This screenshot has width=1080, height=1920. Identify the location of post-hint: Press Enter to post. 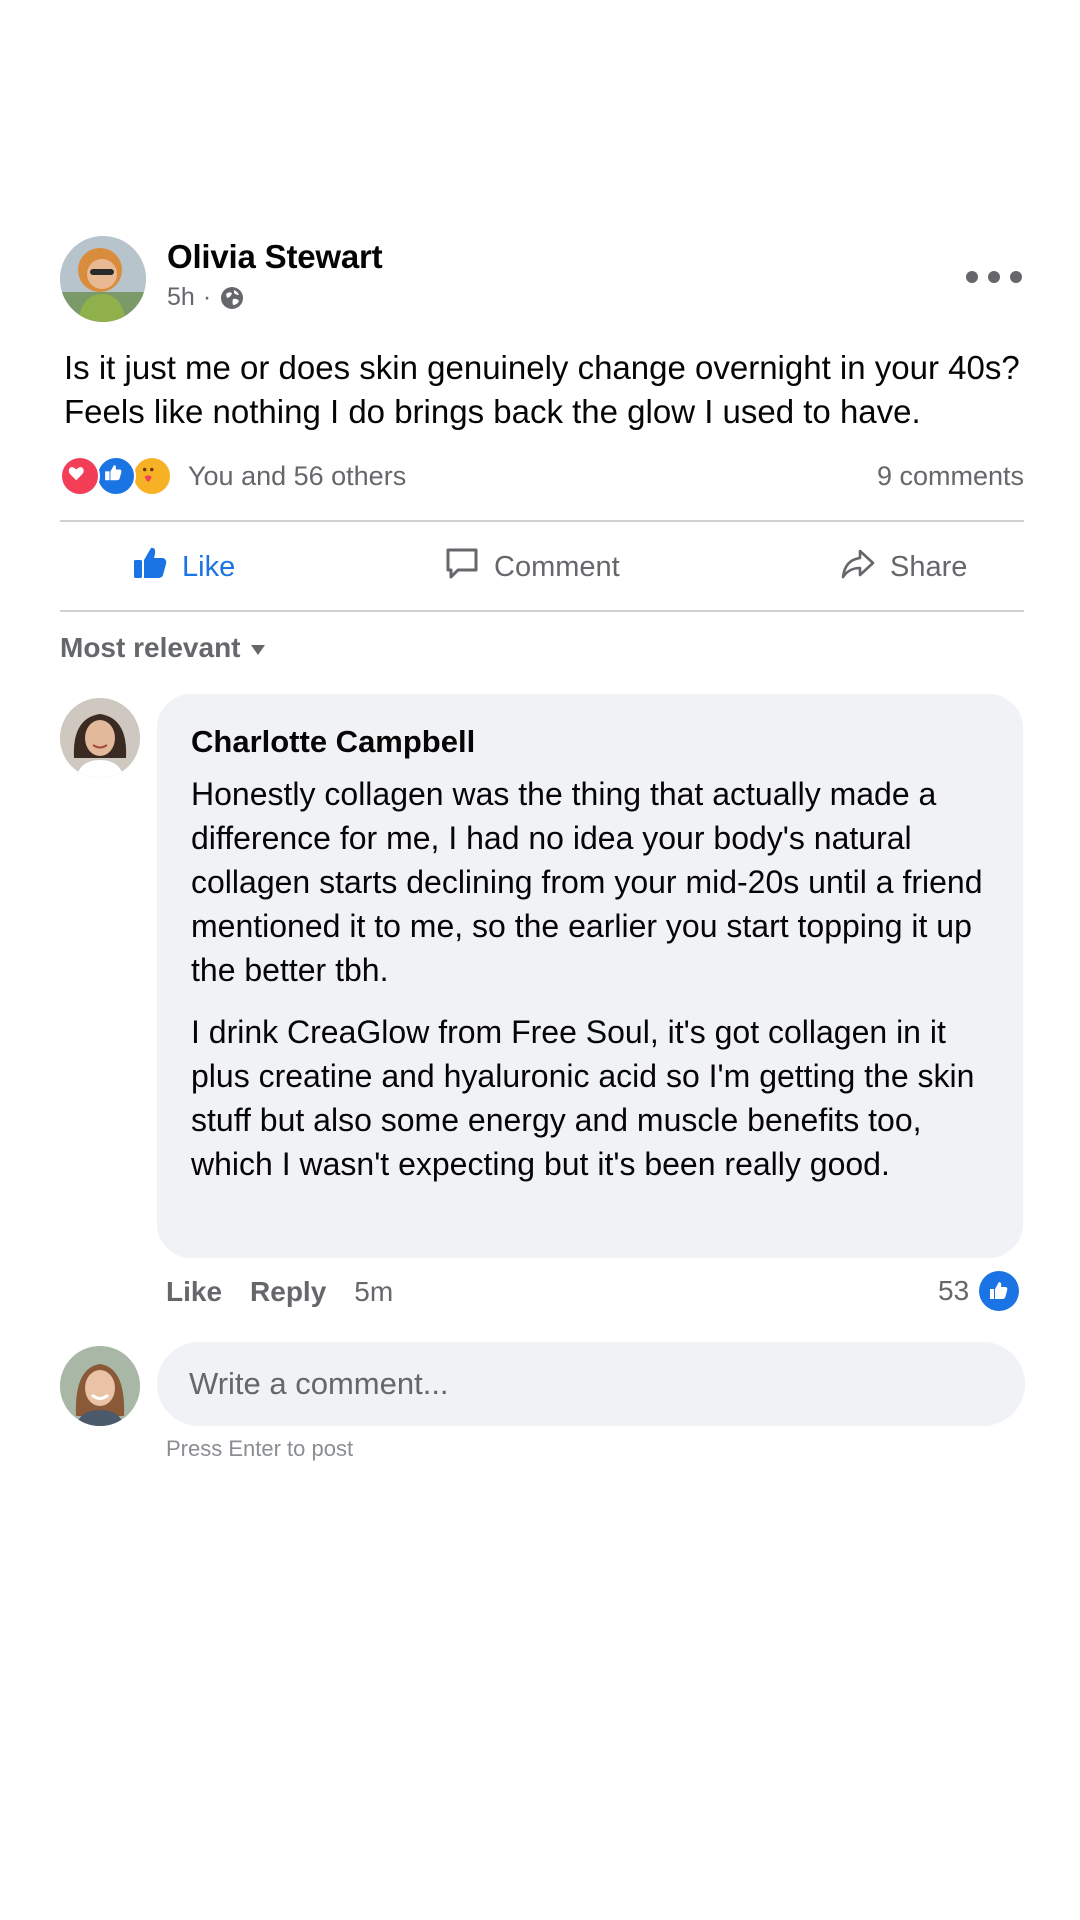
(260, 1448).